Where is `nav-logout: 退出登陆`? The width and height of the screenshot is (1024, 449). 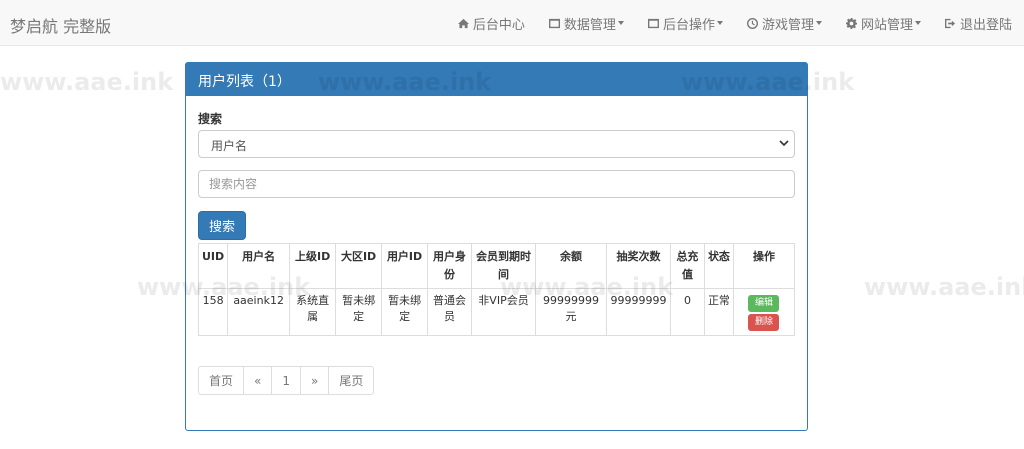 nav-logout: 退出登陆 is located at coordinates (978, 23).